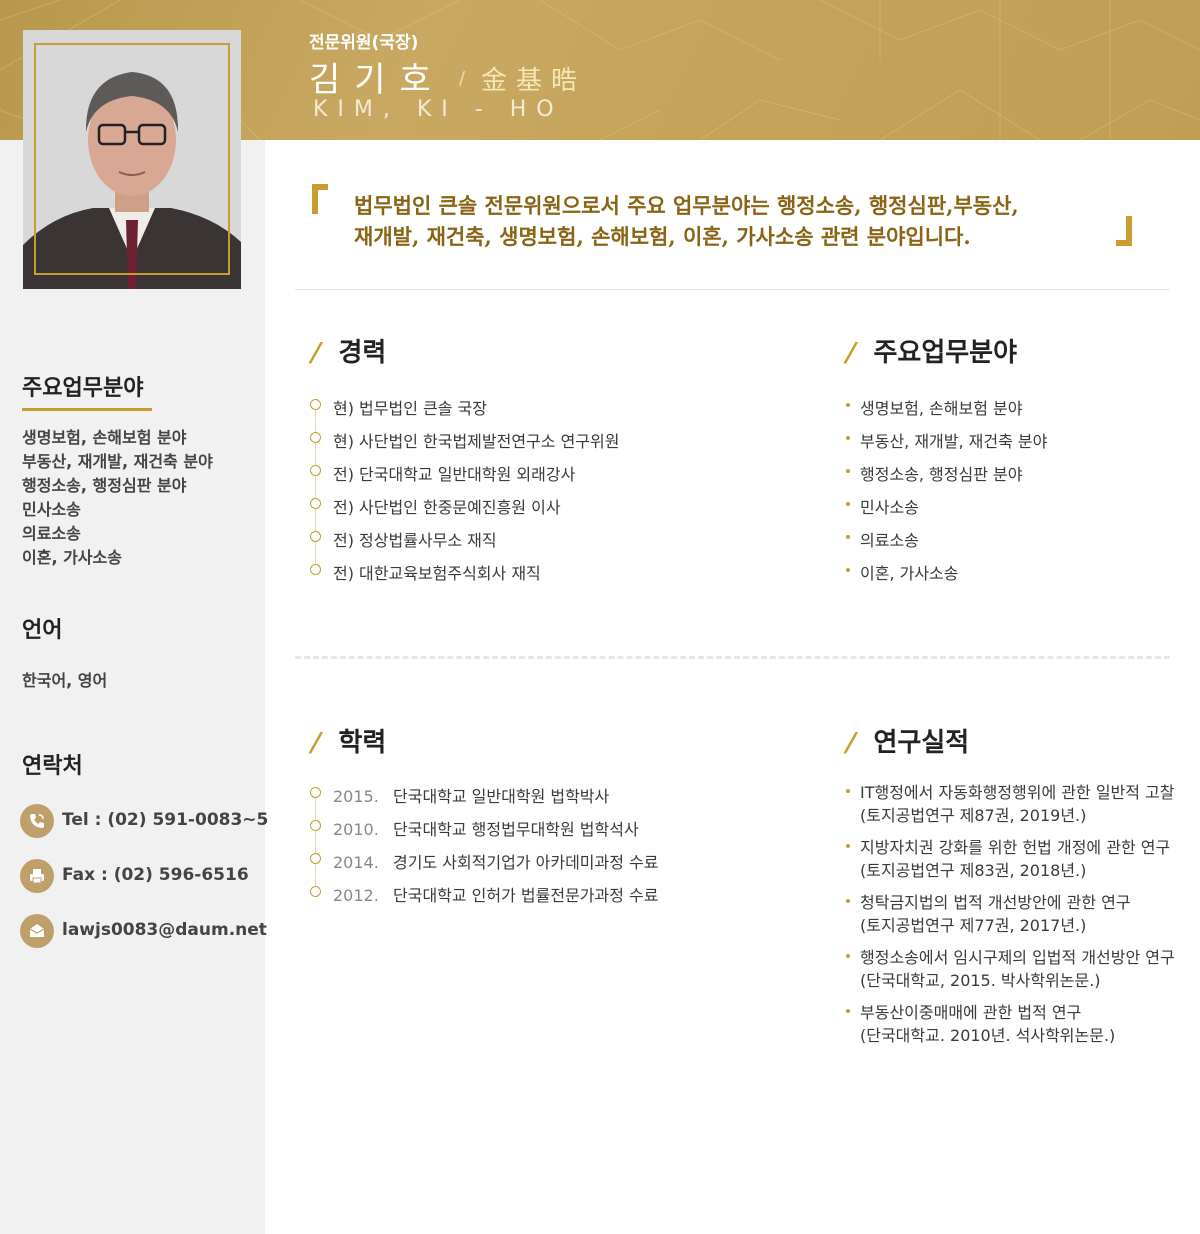 This screenshot has width=1200, height=1234. I want to click on career-item: 전) 사단법인 한중문예진흥원 이사, so click(464, 510).